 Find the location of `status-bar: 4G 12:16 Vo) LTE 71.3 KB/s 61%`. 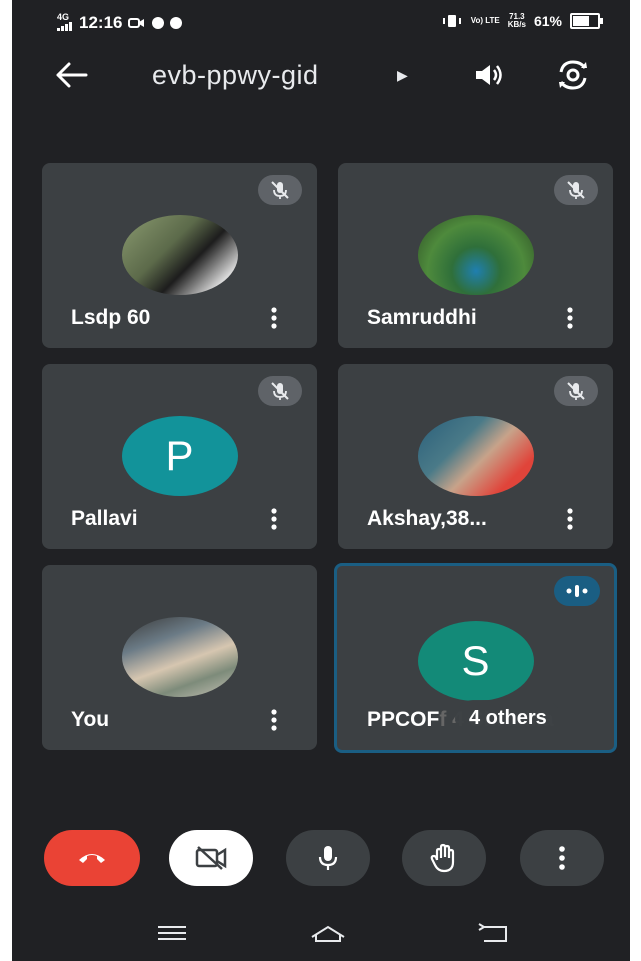

status-bar: 4G 12:16 Vo) LTE 71.3 KB/s 61% is located at coordinates (321, 22).